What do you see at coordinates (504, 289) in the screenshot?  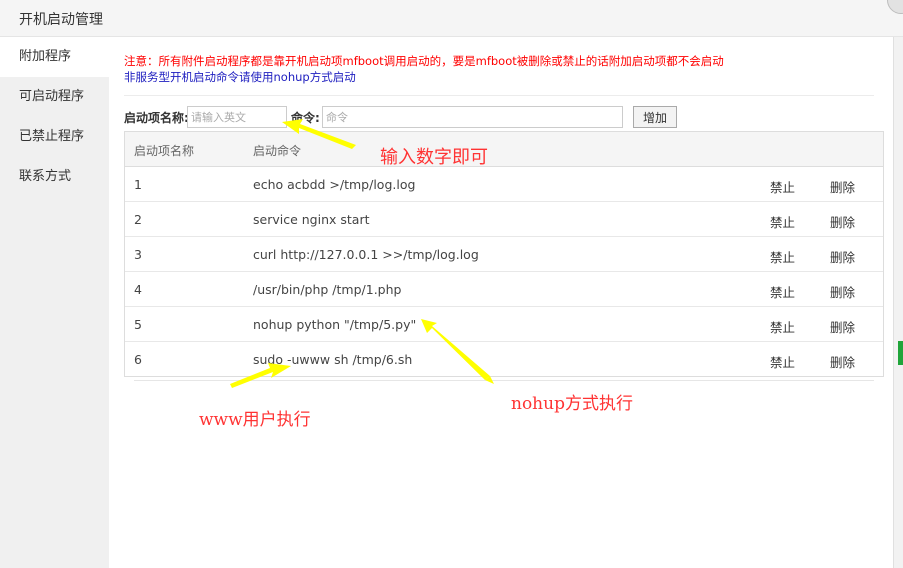 I see `table-row: 4 /usr/bin/php /tmp/1.php 禁止 删除` at bounding box center [504, 289].